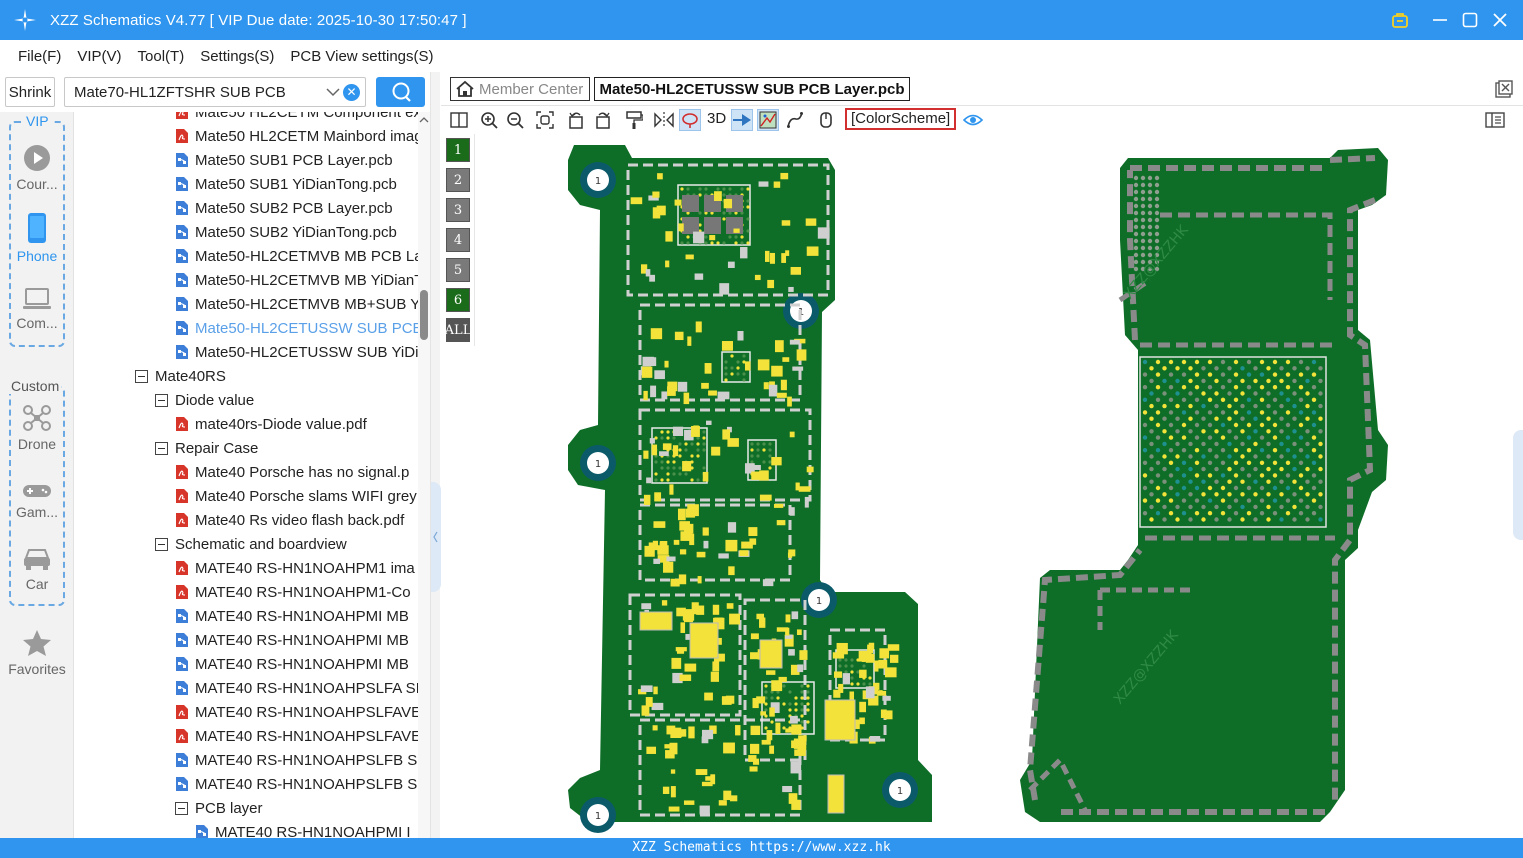 The width and height of the screenshot is (1523, 858). What do you see at coordinates (351, 92) in the screenshot?
I see `clear-search-icon: ✕` at bounding box center [351, 92].